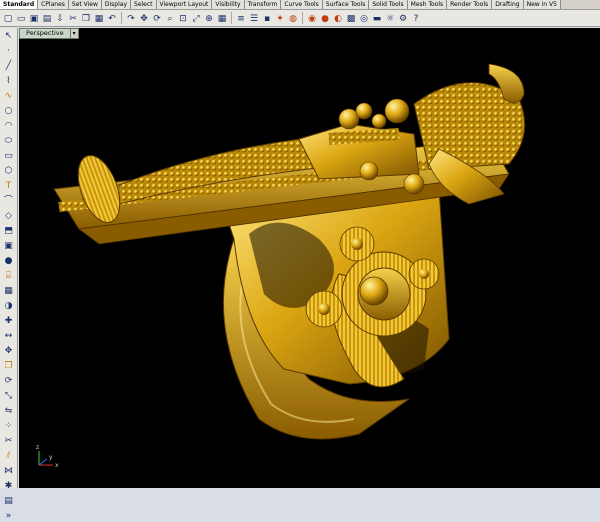 This screenshot has height=522, width=600. What do you see at coordinates (8, 246) in the screenshot?
I see `box-icon: ▣` at bounding box center [8, 246].